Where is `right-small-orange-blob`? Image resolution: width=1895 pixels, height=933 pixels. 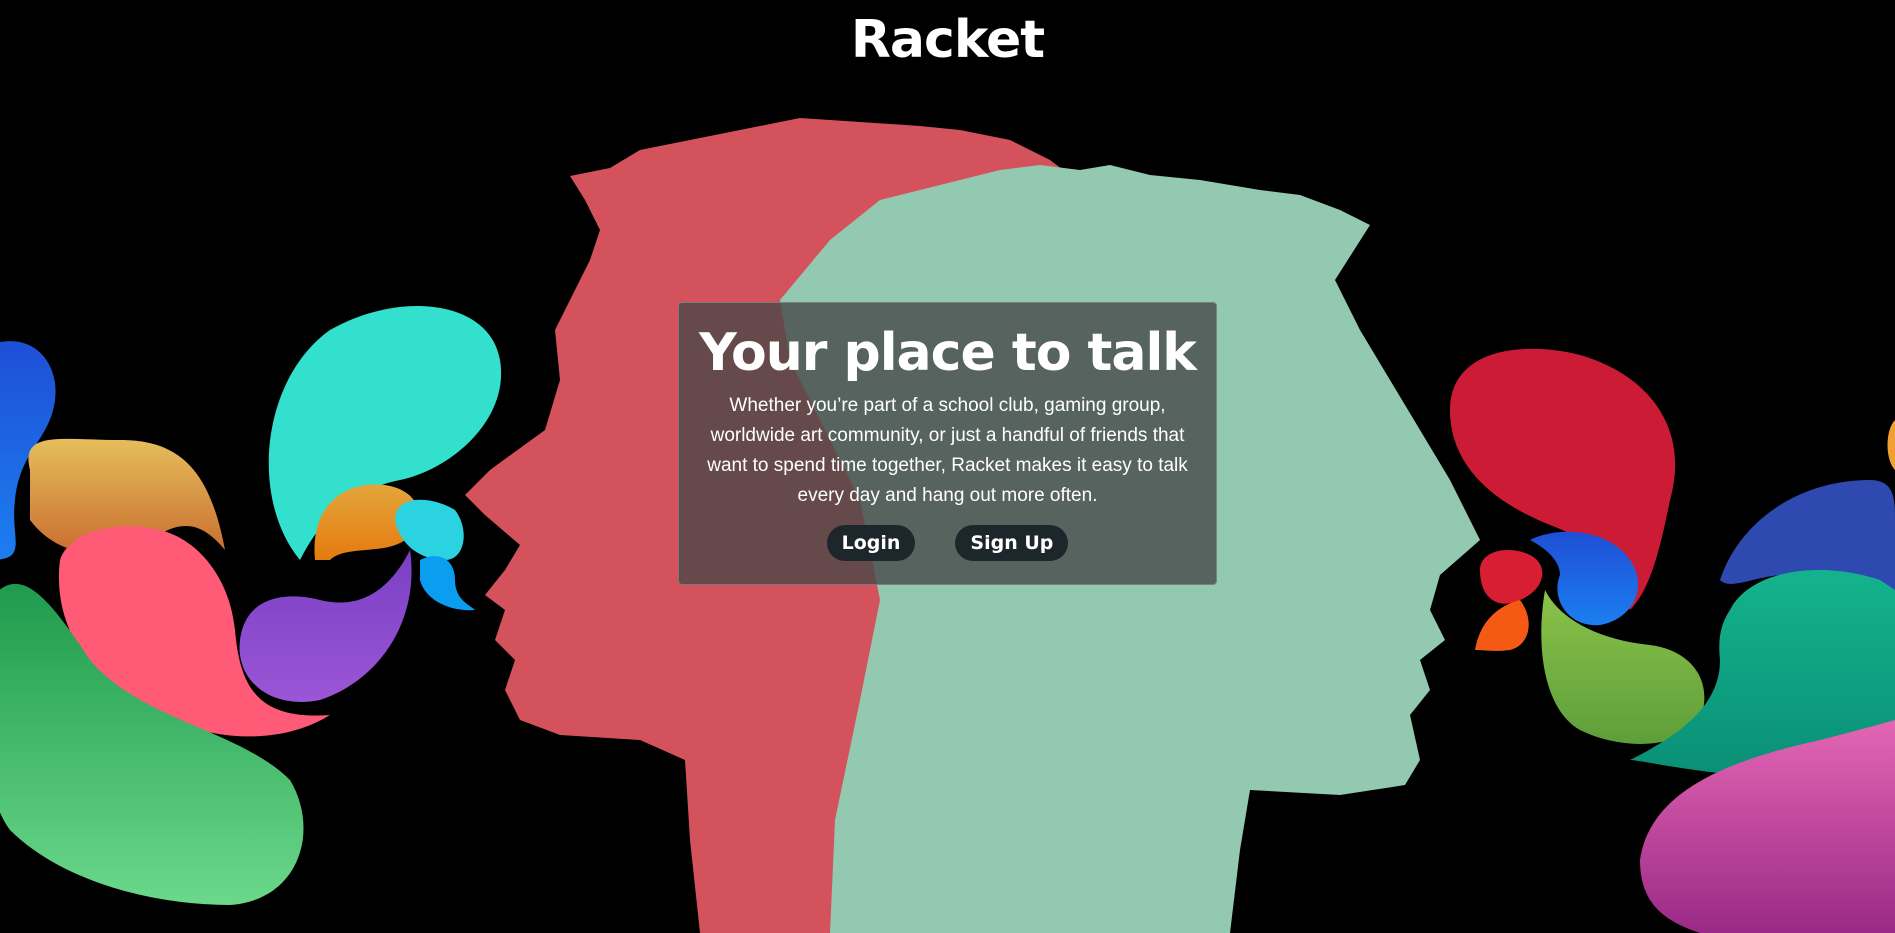
right-small-orange-blob is located at coordinates (1502, 625).